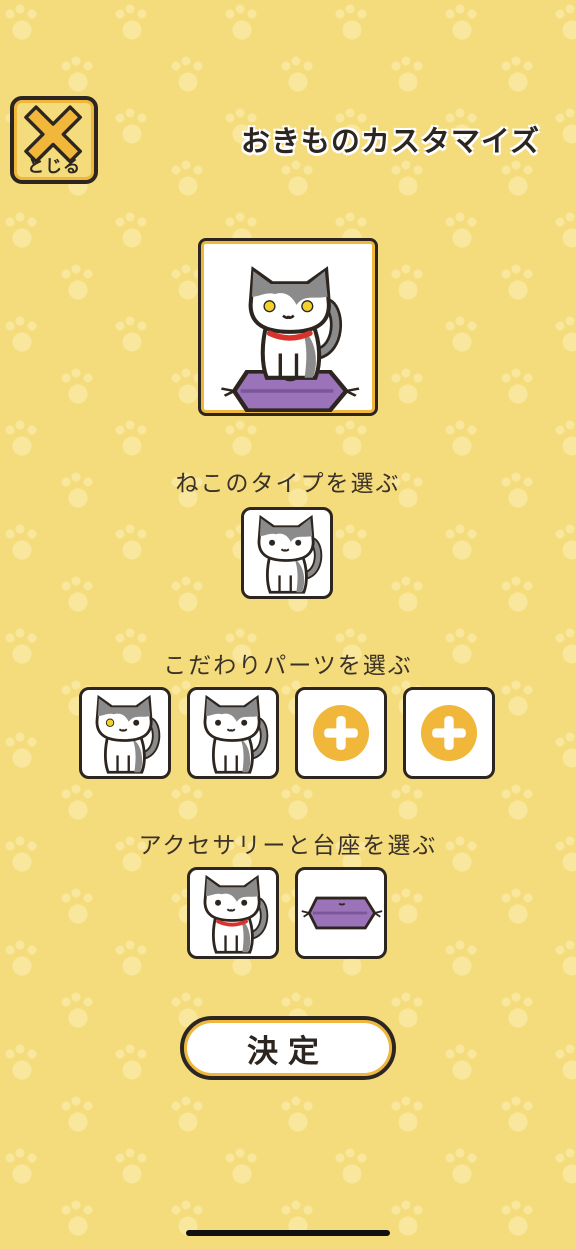 The image size is (576, 1249). I want to click on confirm-button: 決定, so click(288, 1048).